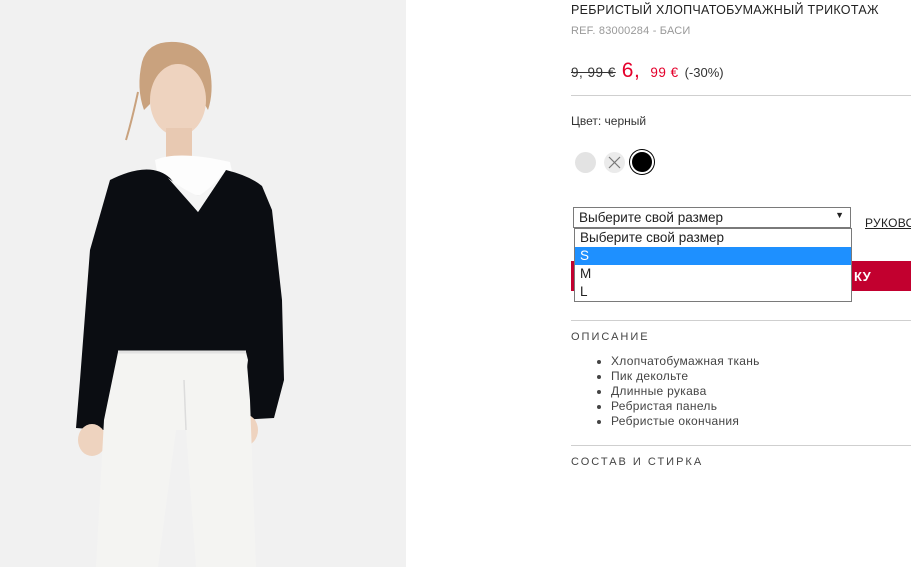 Image resolution: width=911 pixels, height=567 pixels. I want to click on product-title: РЕБРИСТЫЙ ХЛОПЧАТОБУМАЖНЫЙ ТРИКОТАЖ, so click(725, 10).